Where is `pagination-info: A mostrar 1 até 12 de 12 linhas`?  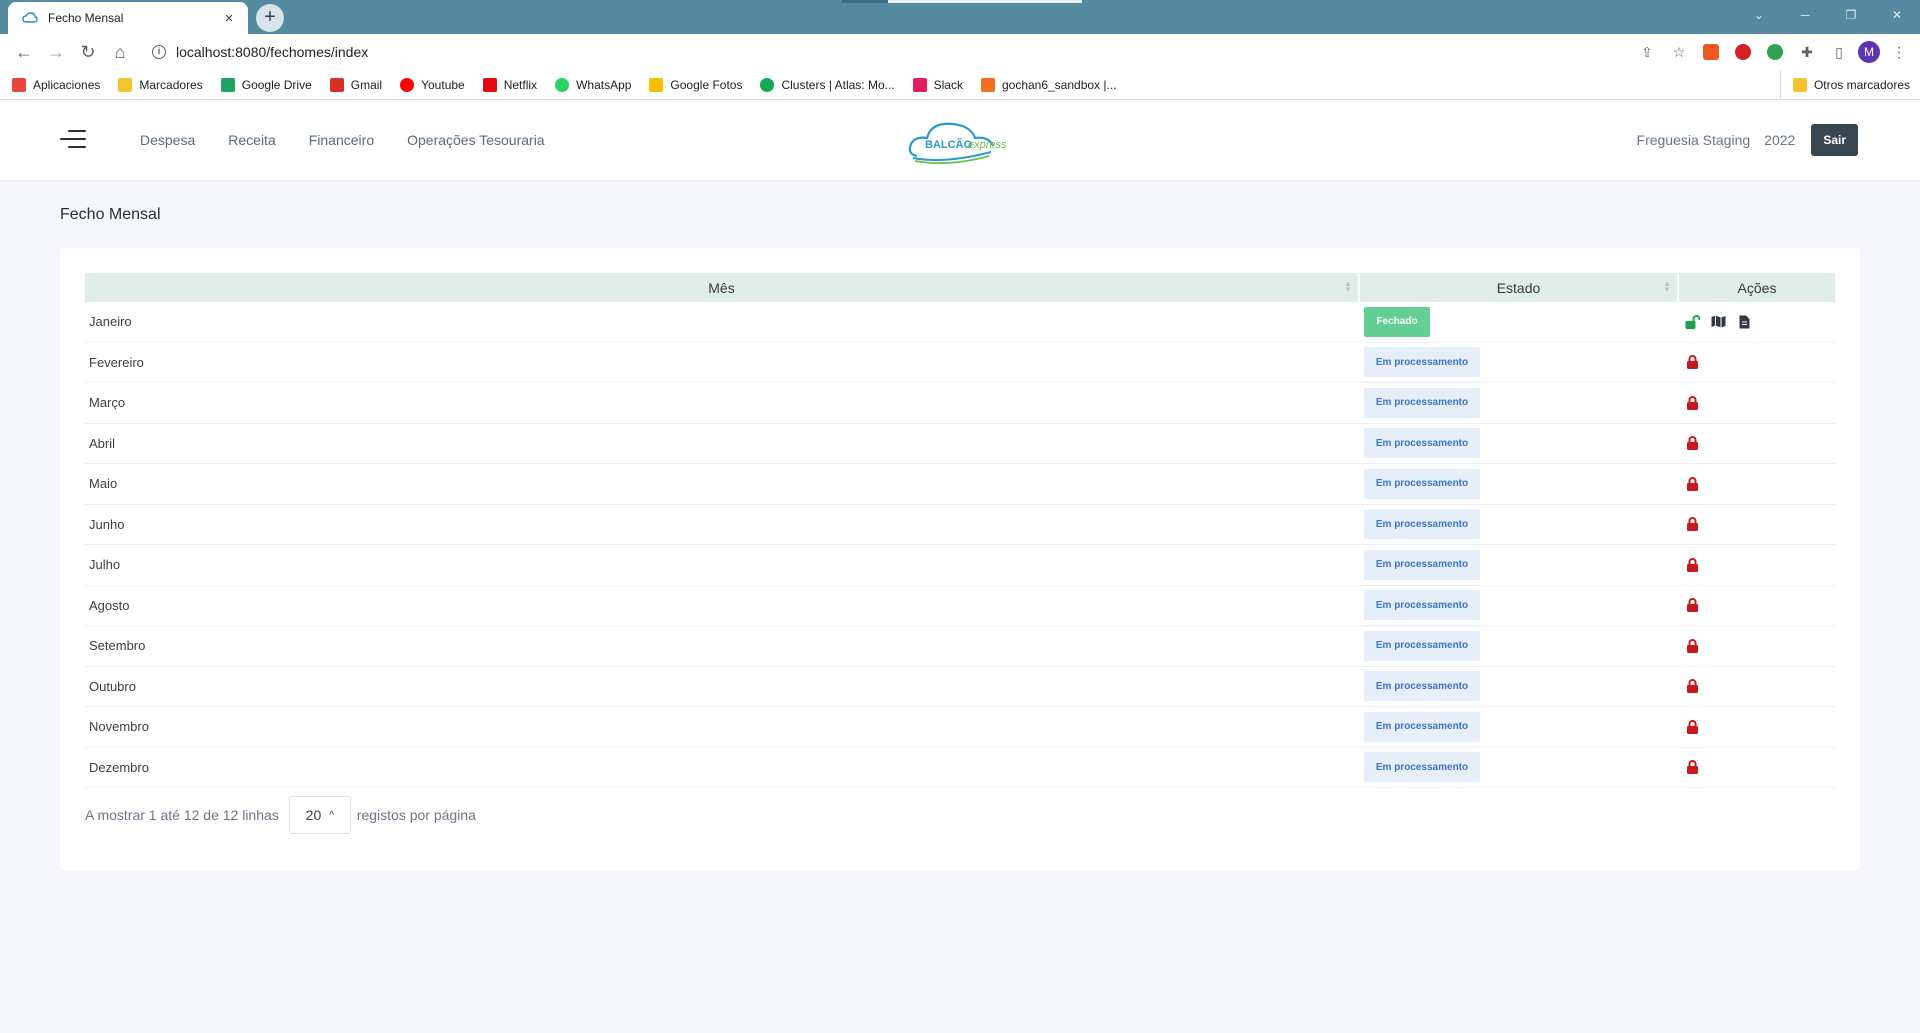 pagination-info: A mostrar 1 até 12 de 12 linhas is located at coordinates (182, 815).